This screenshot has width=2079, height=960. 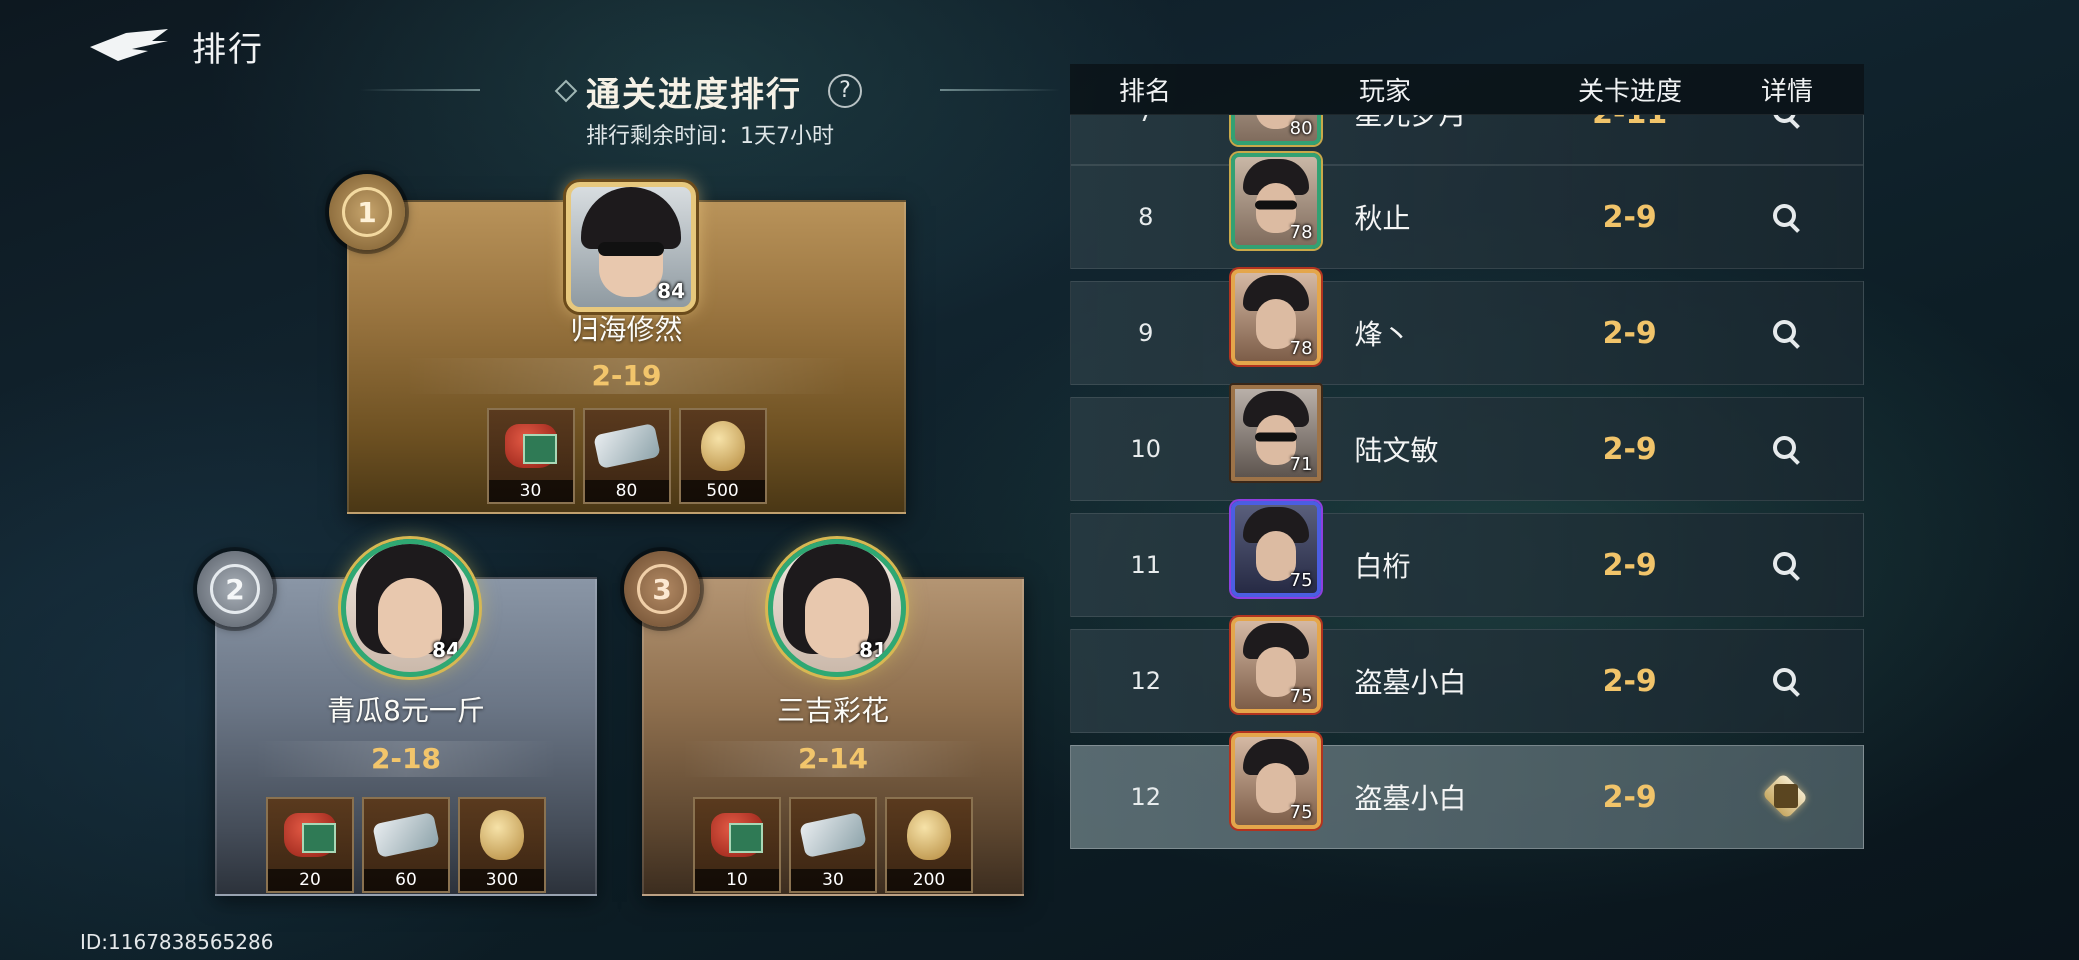 I want to click on player-name: 白桁, so click(x=1382, y=566).